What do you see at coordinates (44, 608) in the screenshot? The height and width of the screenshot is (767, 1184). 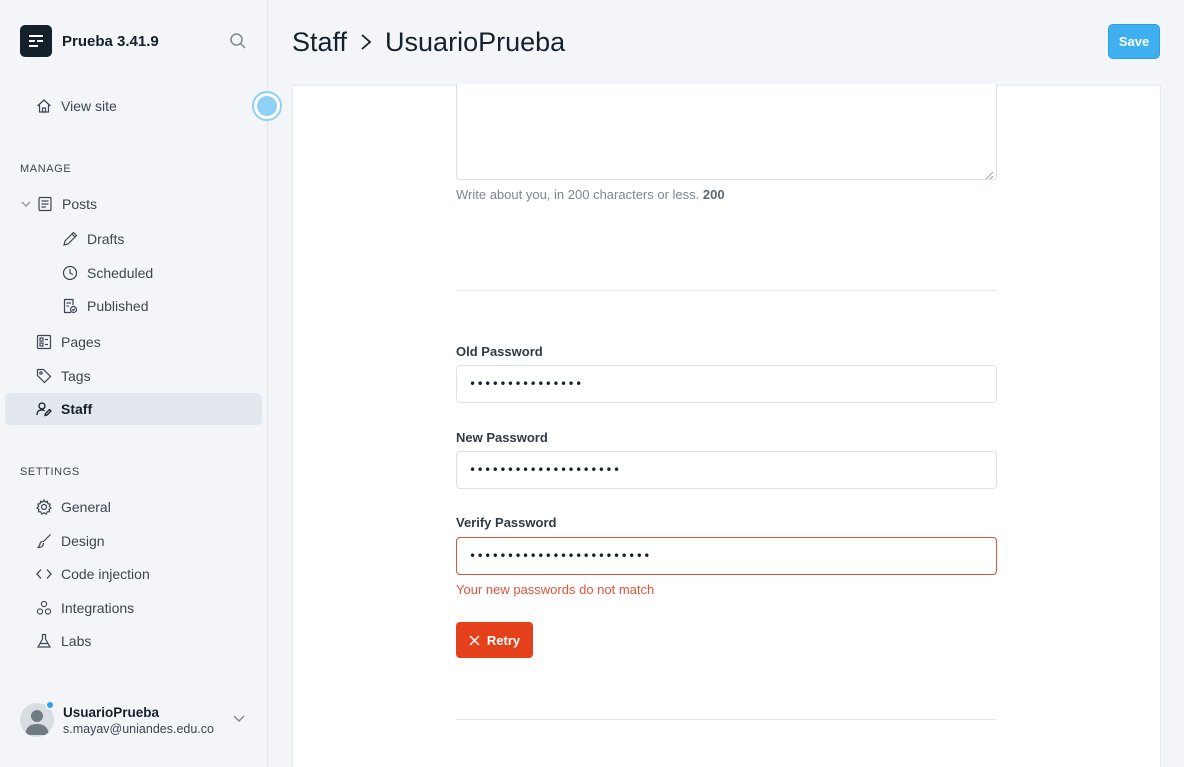 I see `integrations-icon` at bounding box center [44, 608].